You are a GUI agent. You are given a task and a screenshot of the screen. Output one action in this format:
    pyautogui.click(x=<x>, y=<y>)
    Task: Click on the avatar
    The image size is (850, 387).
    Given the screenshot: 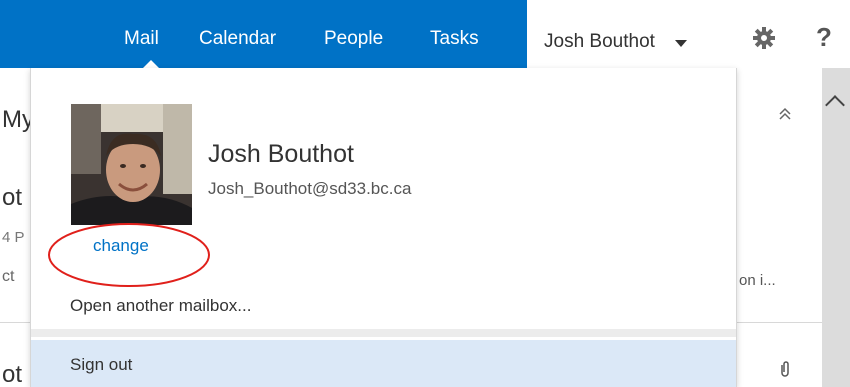 What is the action you would take?
    pyautogui.click(x=131, y=164)
    